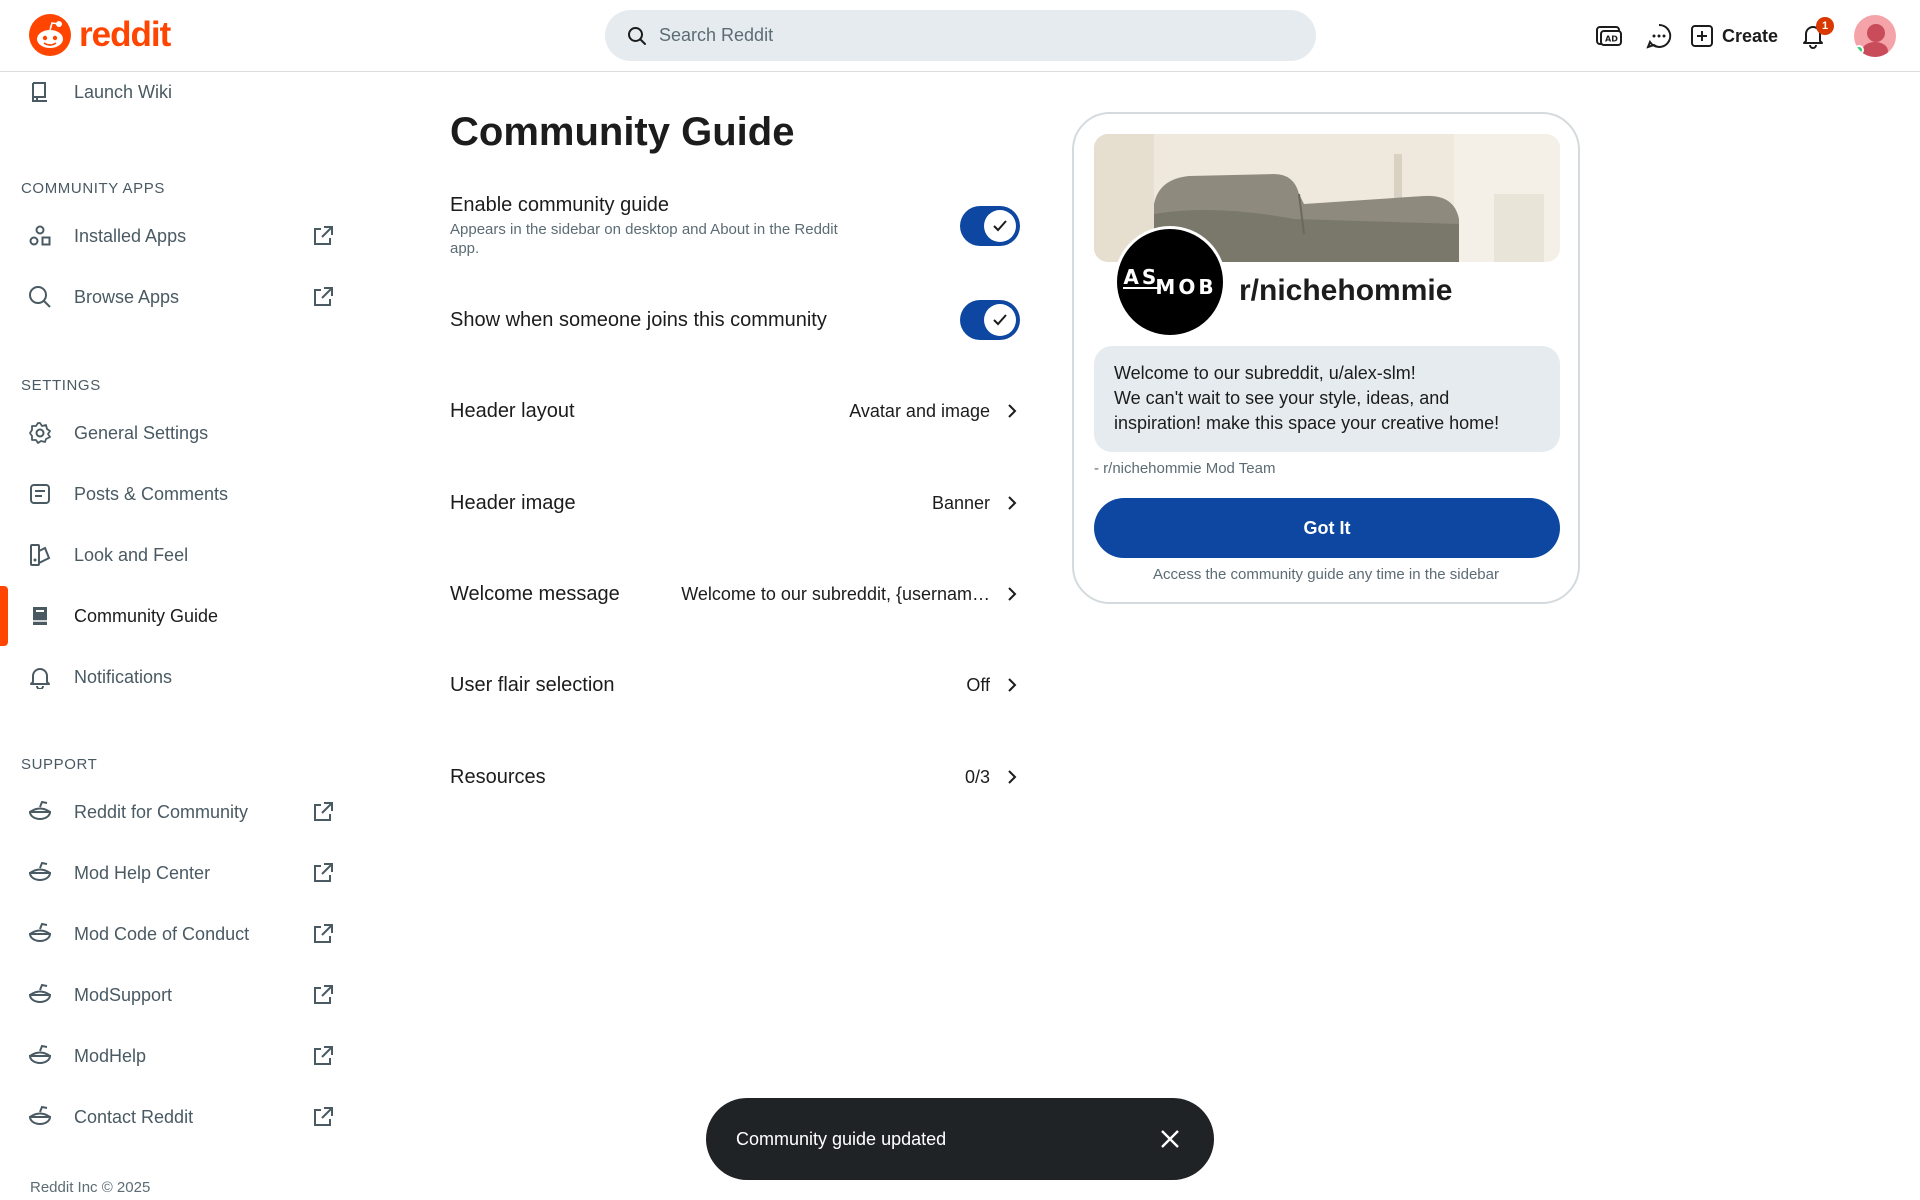 This screenshot has height=1200, width=1920. Describe the element at coordinates (177, 1117) in the screenshot. I see `sidebar-item-contact-reddit: Contact Reddit` at that location.